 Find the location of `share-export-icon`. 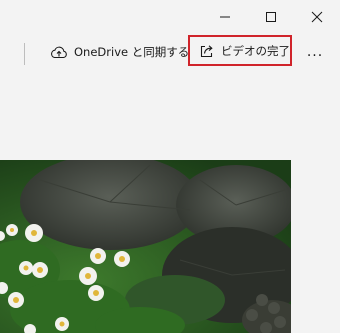

share-export-icon is located at coordinates (207, 51).